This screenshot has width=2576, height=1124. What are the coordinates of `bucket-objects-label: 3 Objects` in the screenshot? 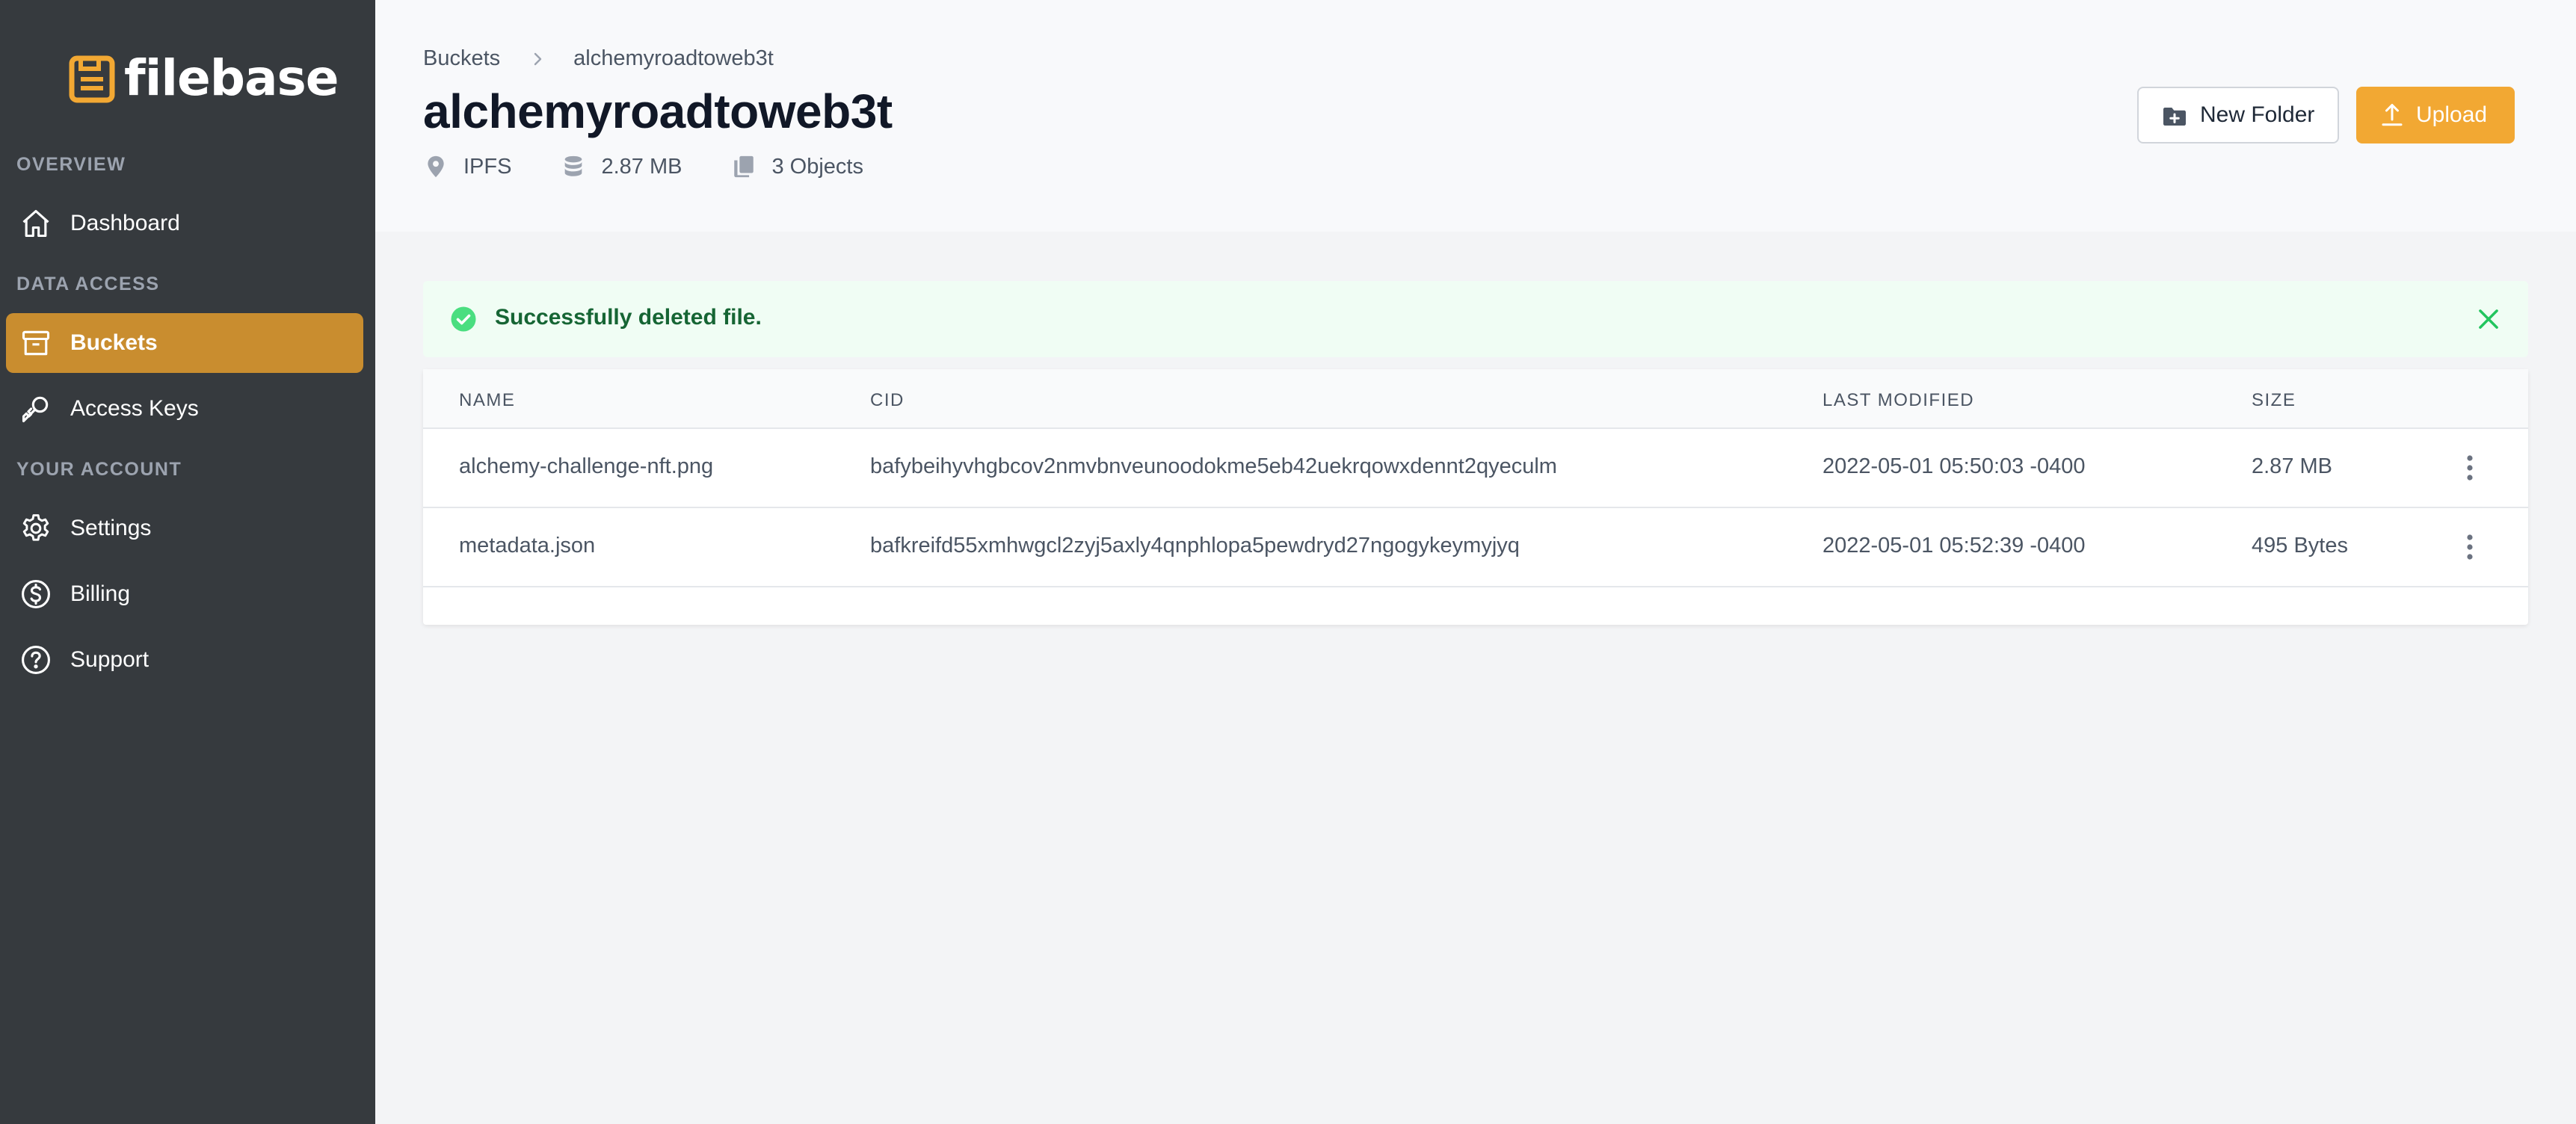 It's located at (817, 166).